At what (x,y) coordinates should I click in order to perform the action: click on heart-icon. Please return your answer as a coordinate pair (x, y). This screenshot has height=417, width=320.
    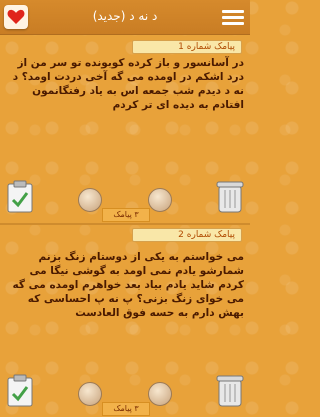
    Looking at the image, I should click on (16, 16).